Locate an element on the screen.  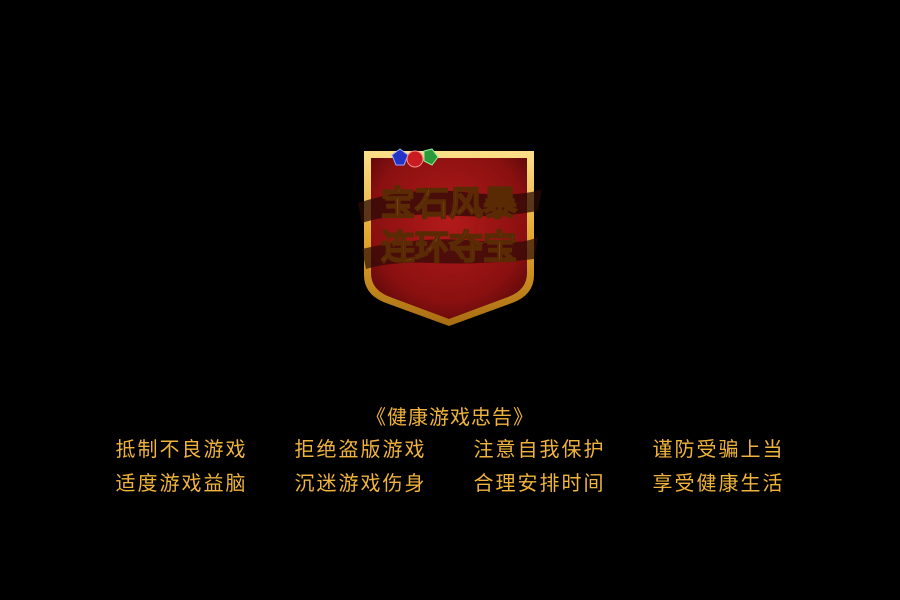
game-logo: 宝石风暴 连环夺宝 is located at coordinates (449, 237).